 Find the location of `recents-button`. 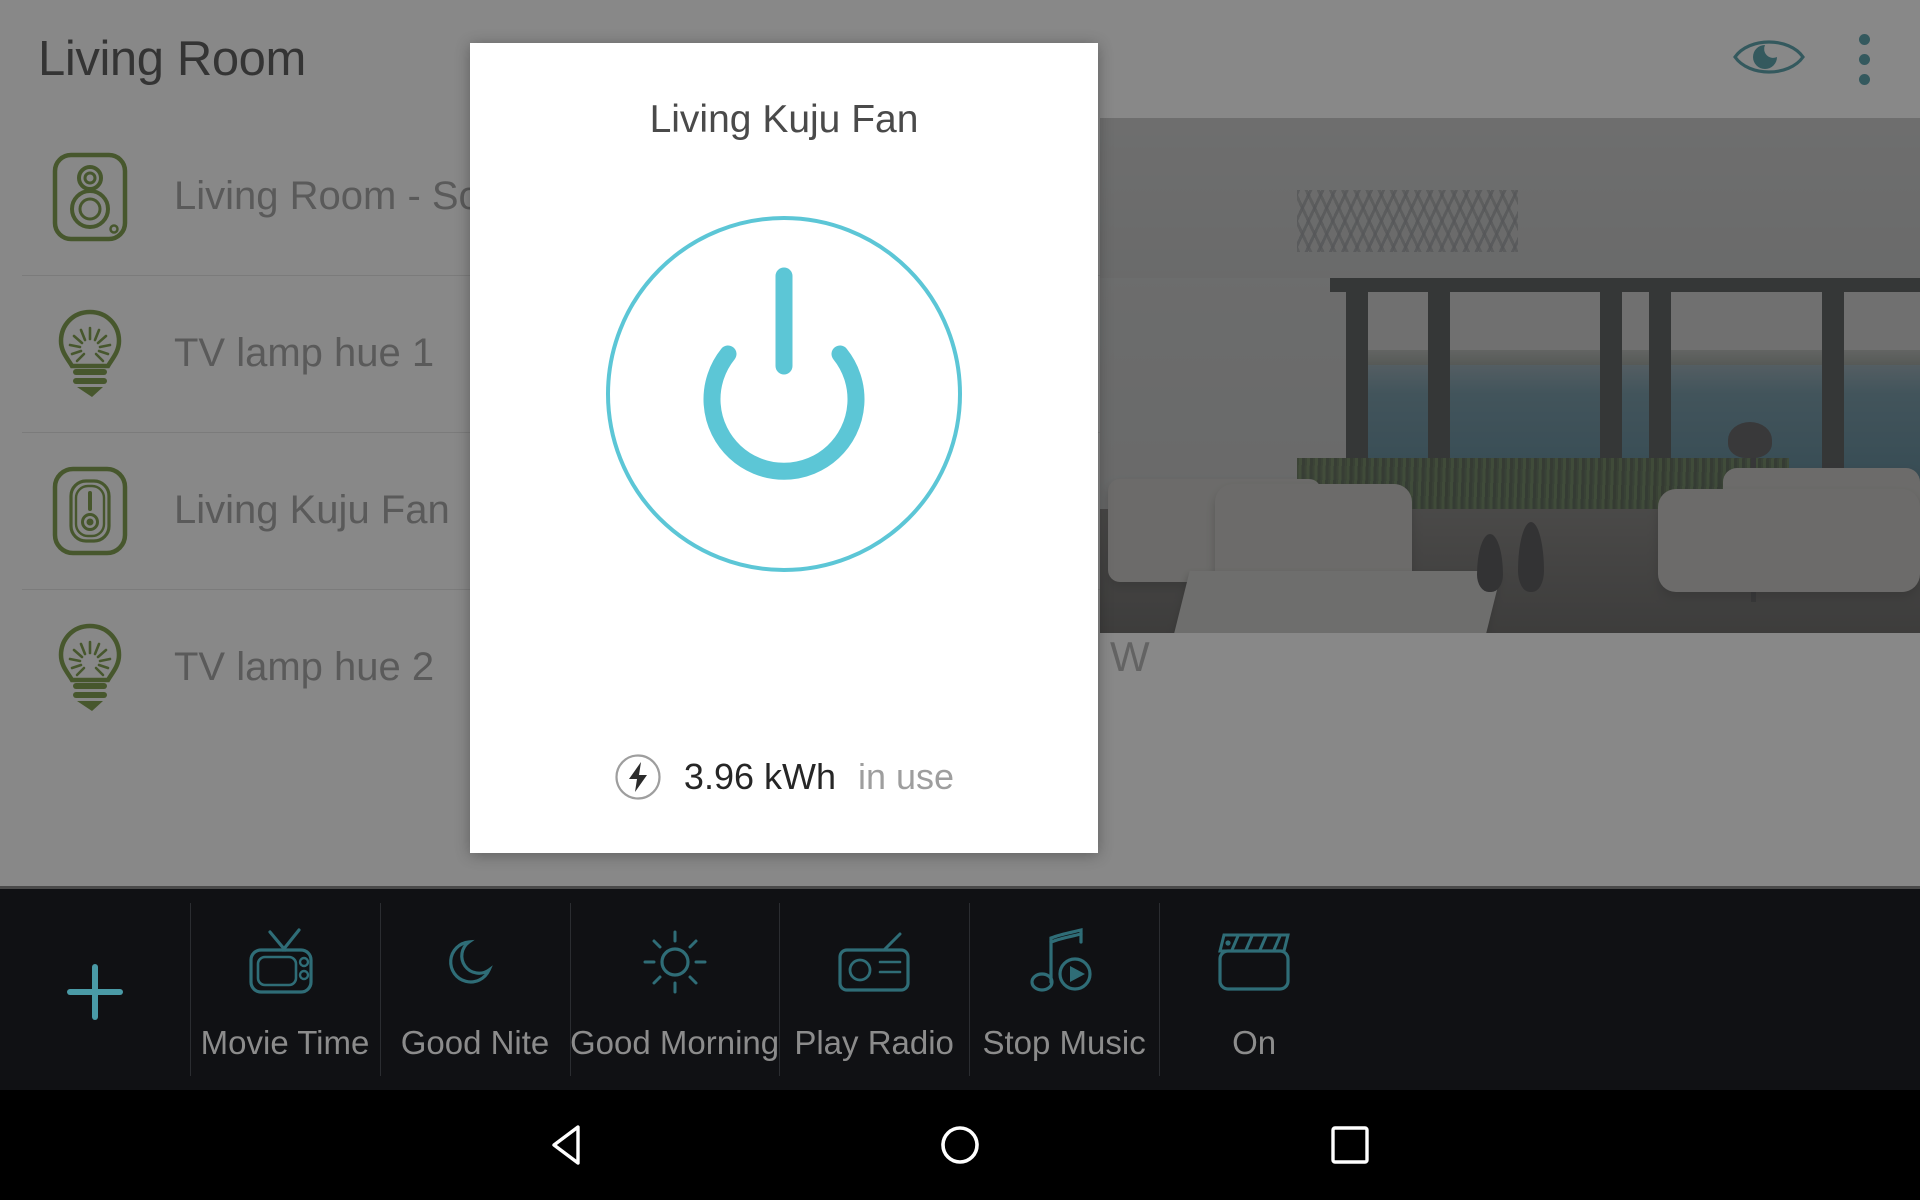

recents-button is located at coordinates (1350, 1145).